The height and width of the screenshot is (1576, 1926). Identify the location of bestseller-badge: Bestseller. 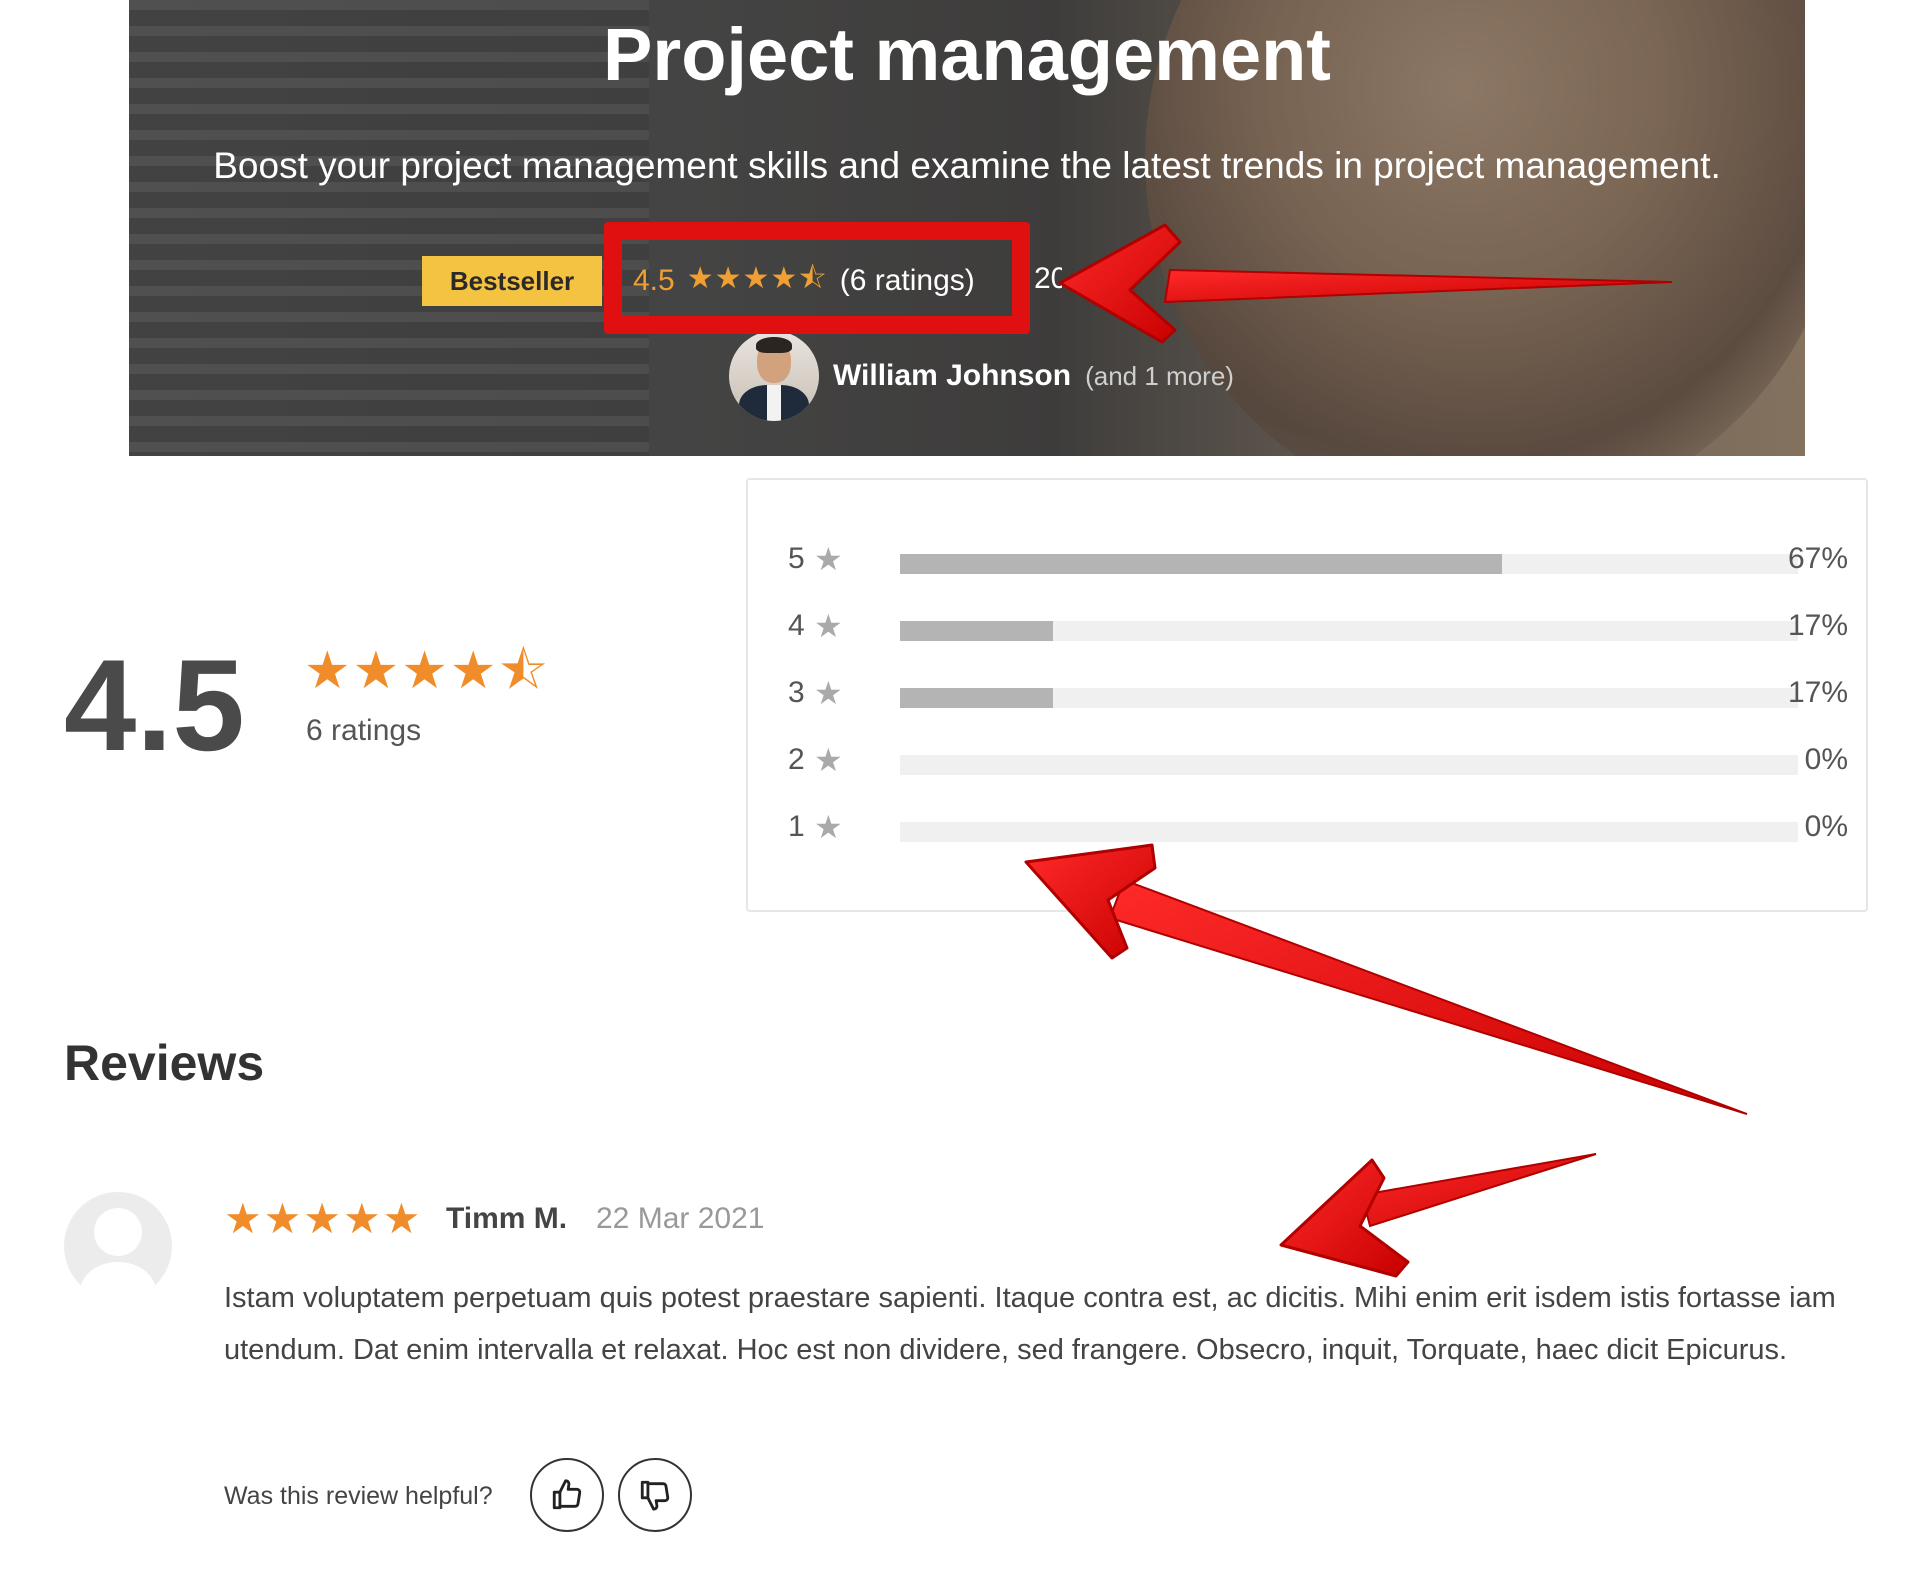
(512, 281).